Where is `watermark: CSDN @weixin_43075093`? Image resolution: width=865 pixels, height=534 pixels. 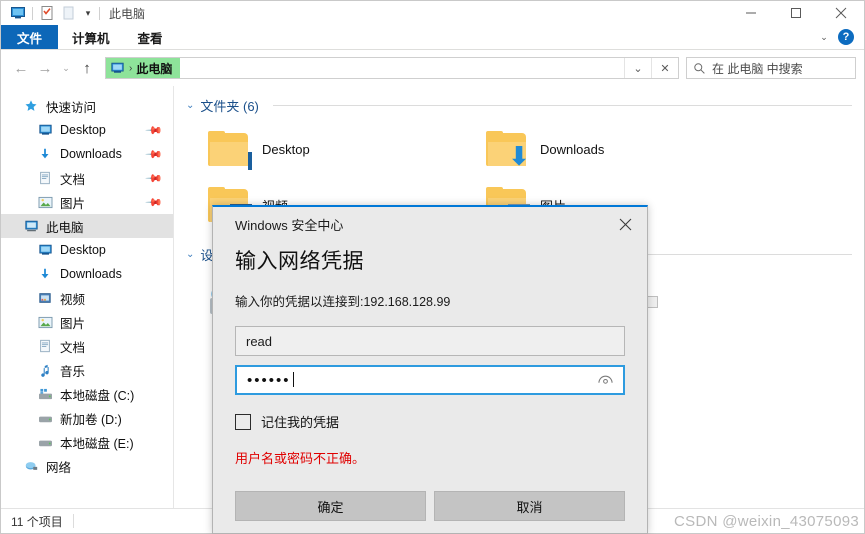 watermark: CSDN @weixin_43075093 is located at coordinates (766, 521).